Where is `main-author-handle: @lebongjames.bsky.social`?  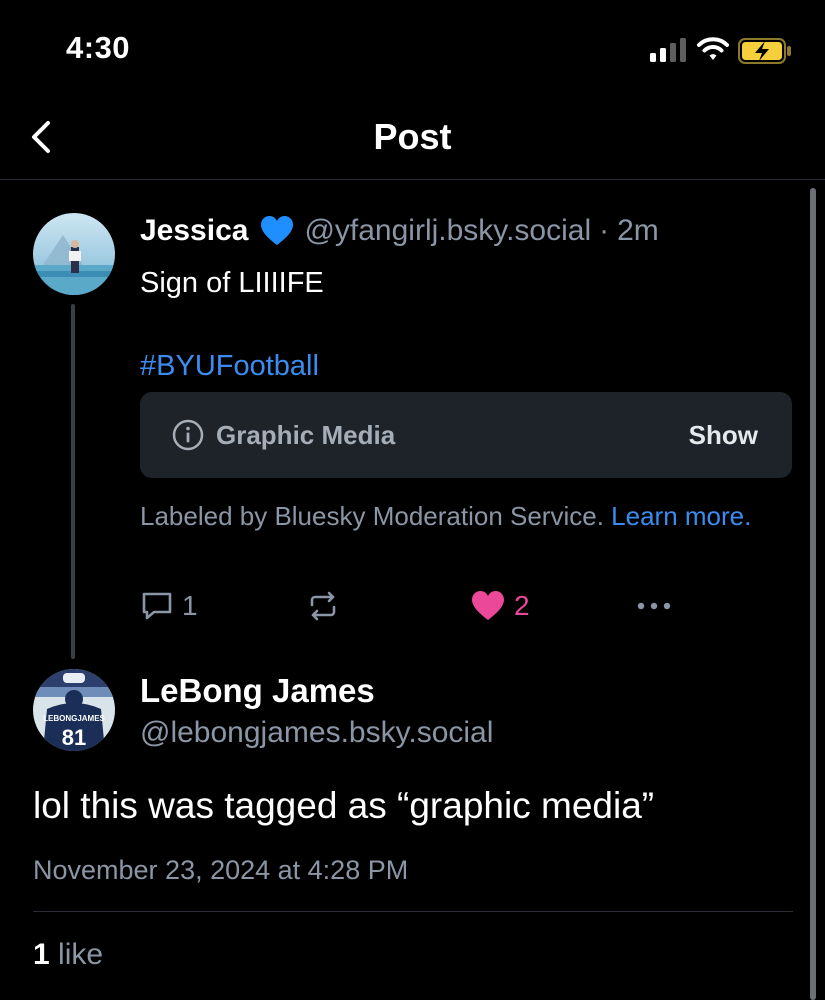 main-author-handle: @lebongjames.bsky.social is located at coordinates (316, 733).